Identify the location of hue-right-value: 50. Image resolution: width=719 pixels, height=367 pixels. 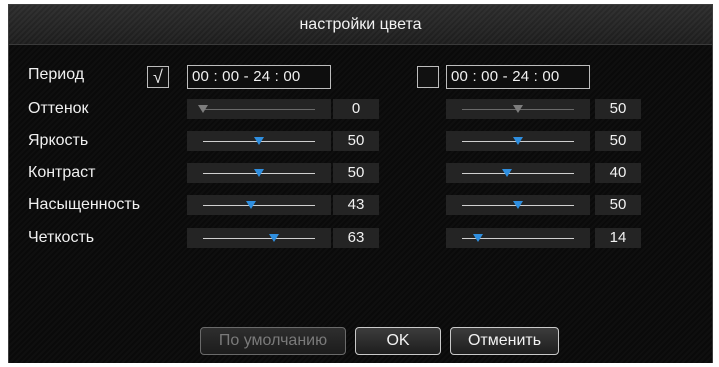
(618, 109).